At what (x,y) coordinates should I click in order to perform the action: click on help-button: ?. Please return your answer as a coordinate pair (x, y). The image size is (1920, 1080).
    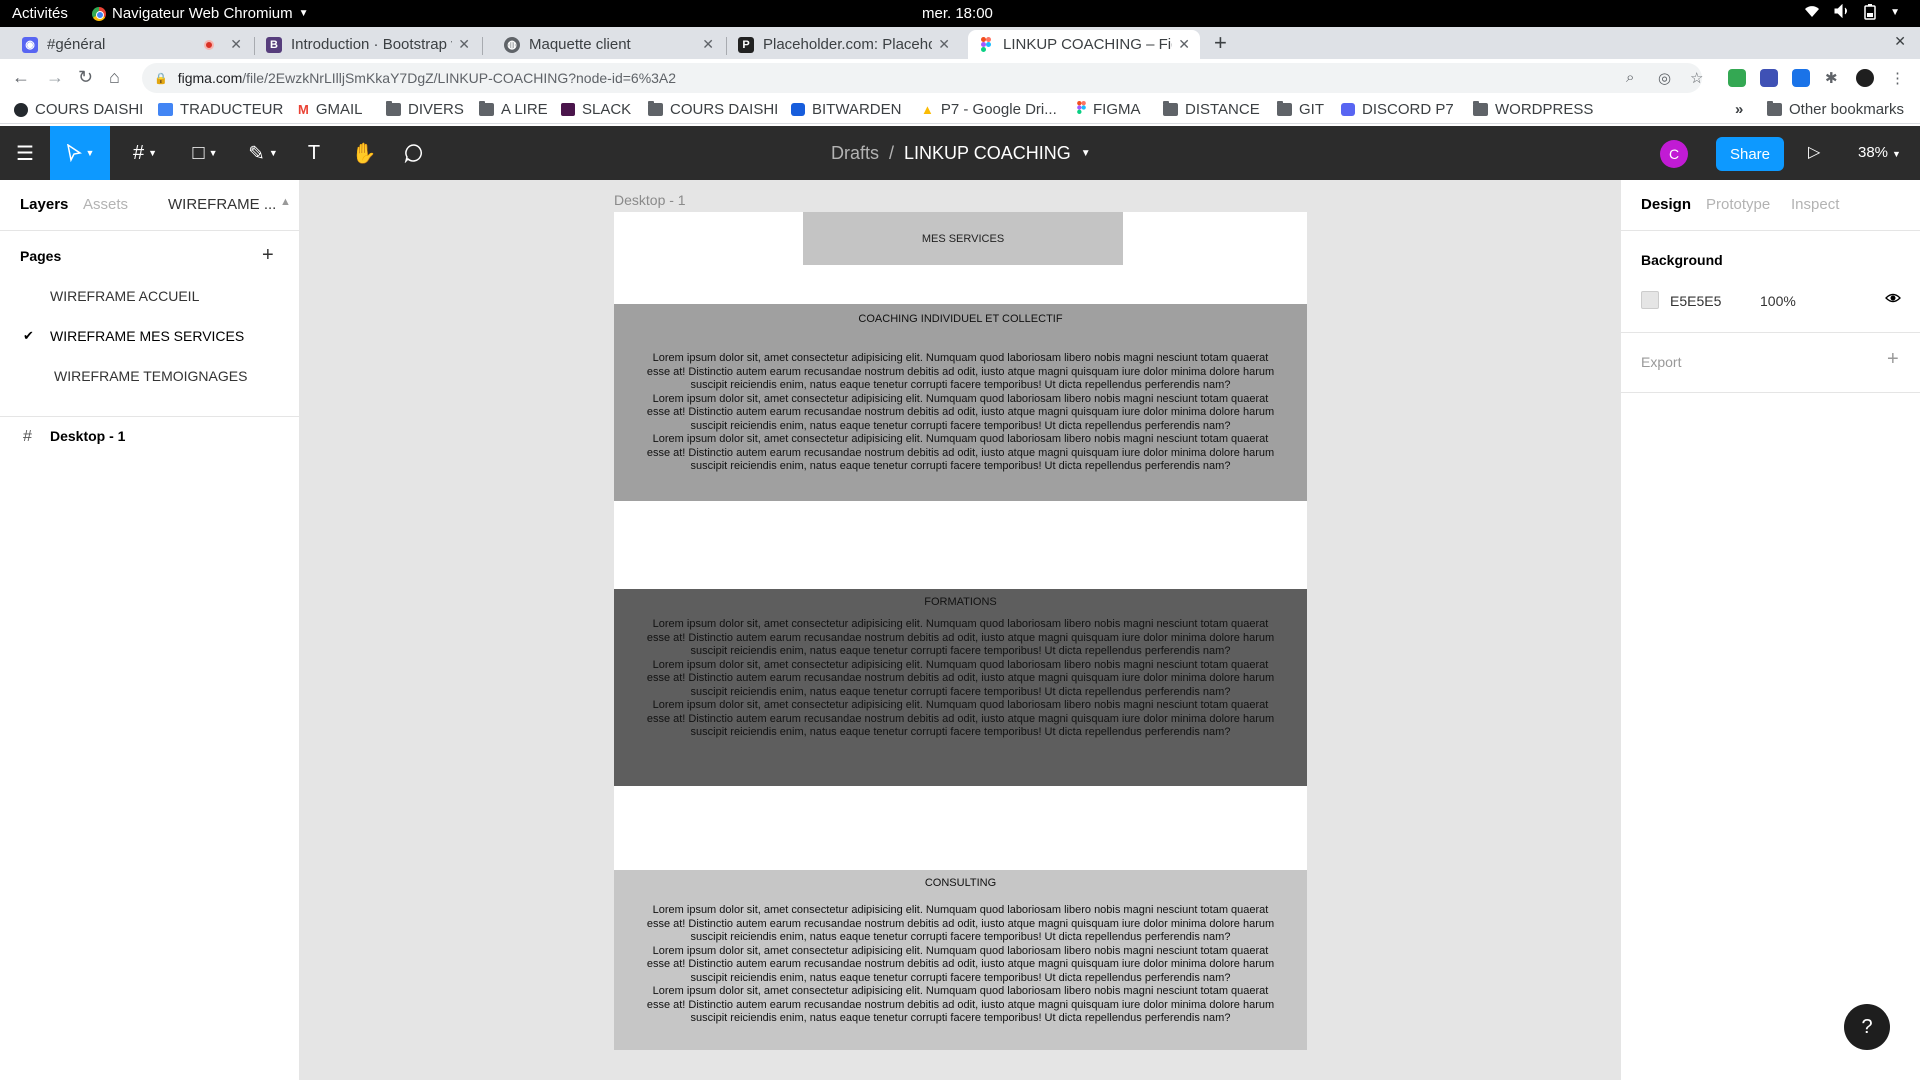
    Looking at the image, I should click on (1867, 1027).